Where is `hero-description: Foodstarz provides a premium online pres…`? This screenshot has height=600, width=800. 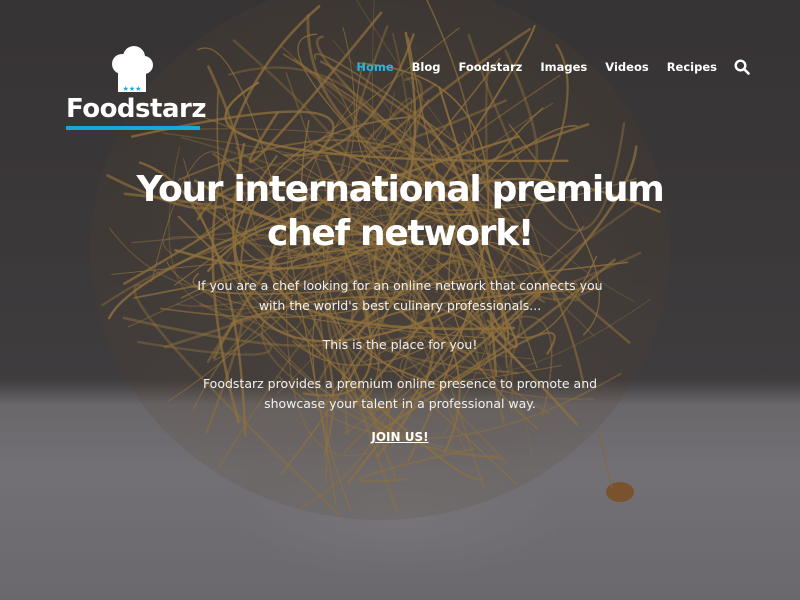
hero-description: Foodstarz provides a premium online pres… is located at coordinates (400, 393).